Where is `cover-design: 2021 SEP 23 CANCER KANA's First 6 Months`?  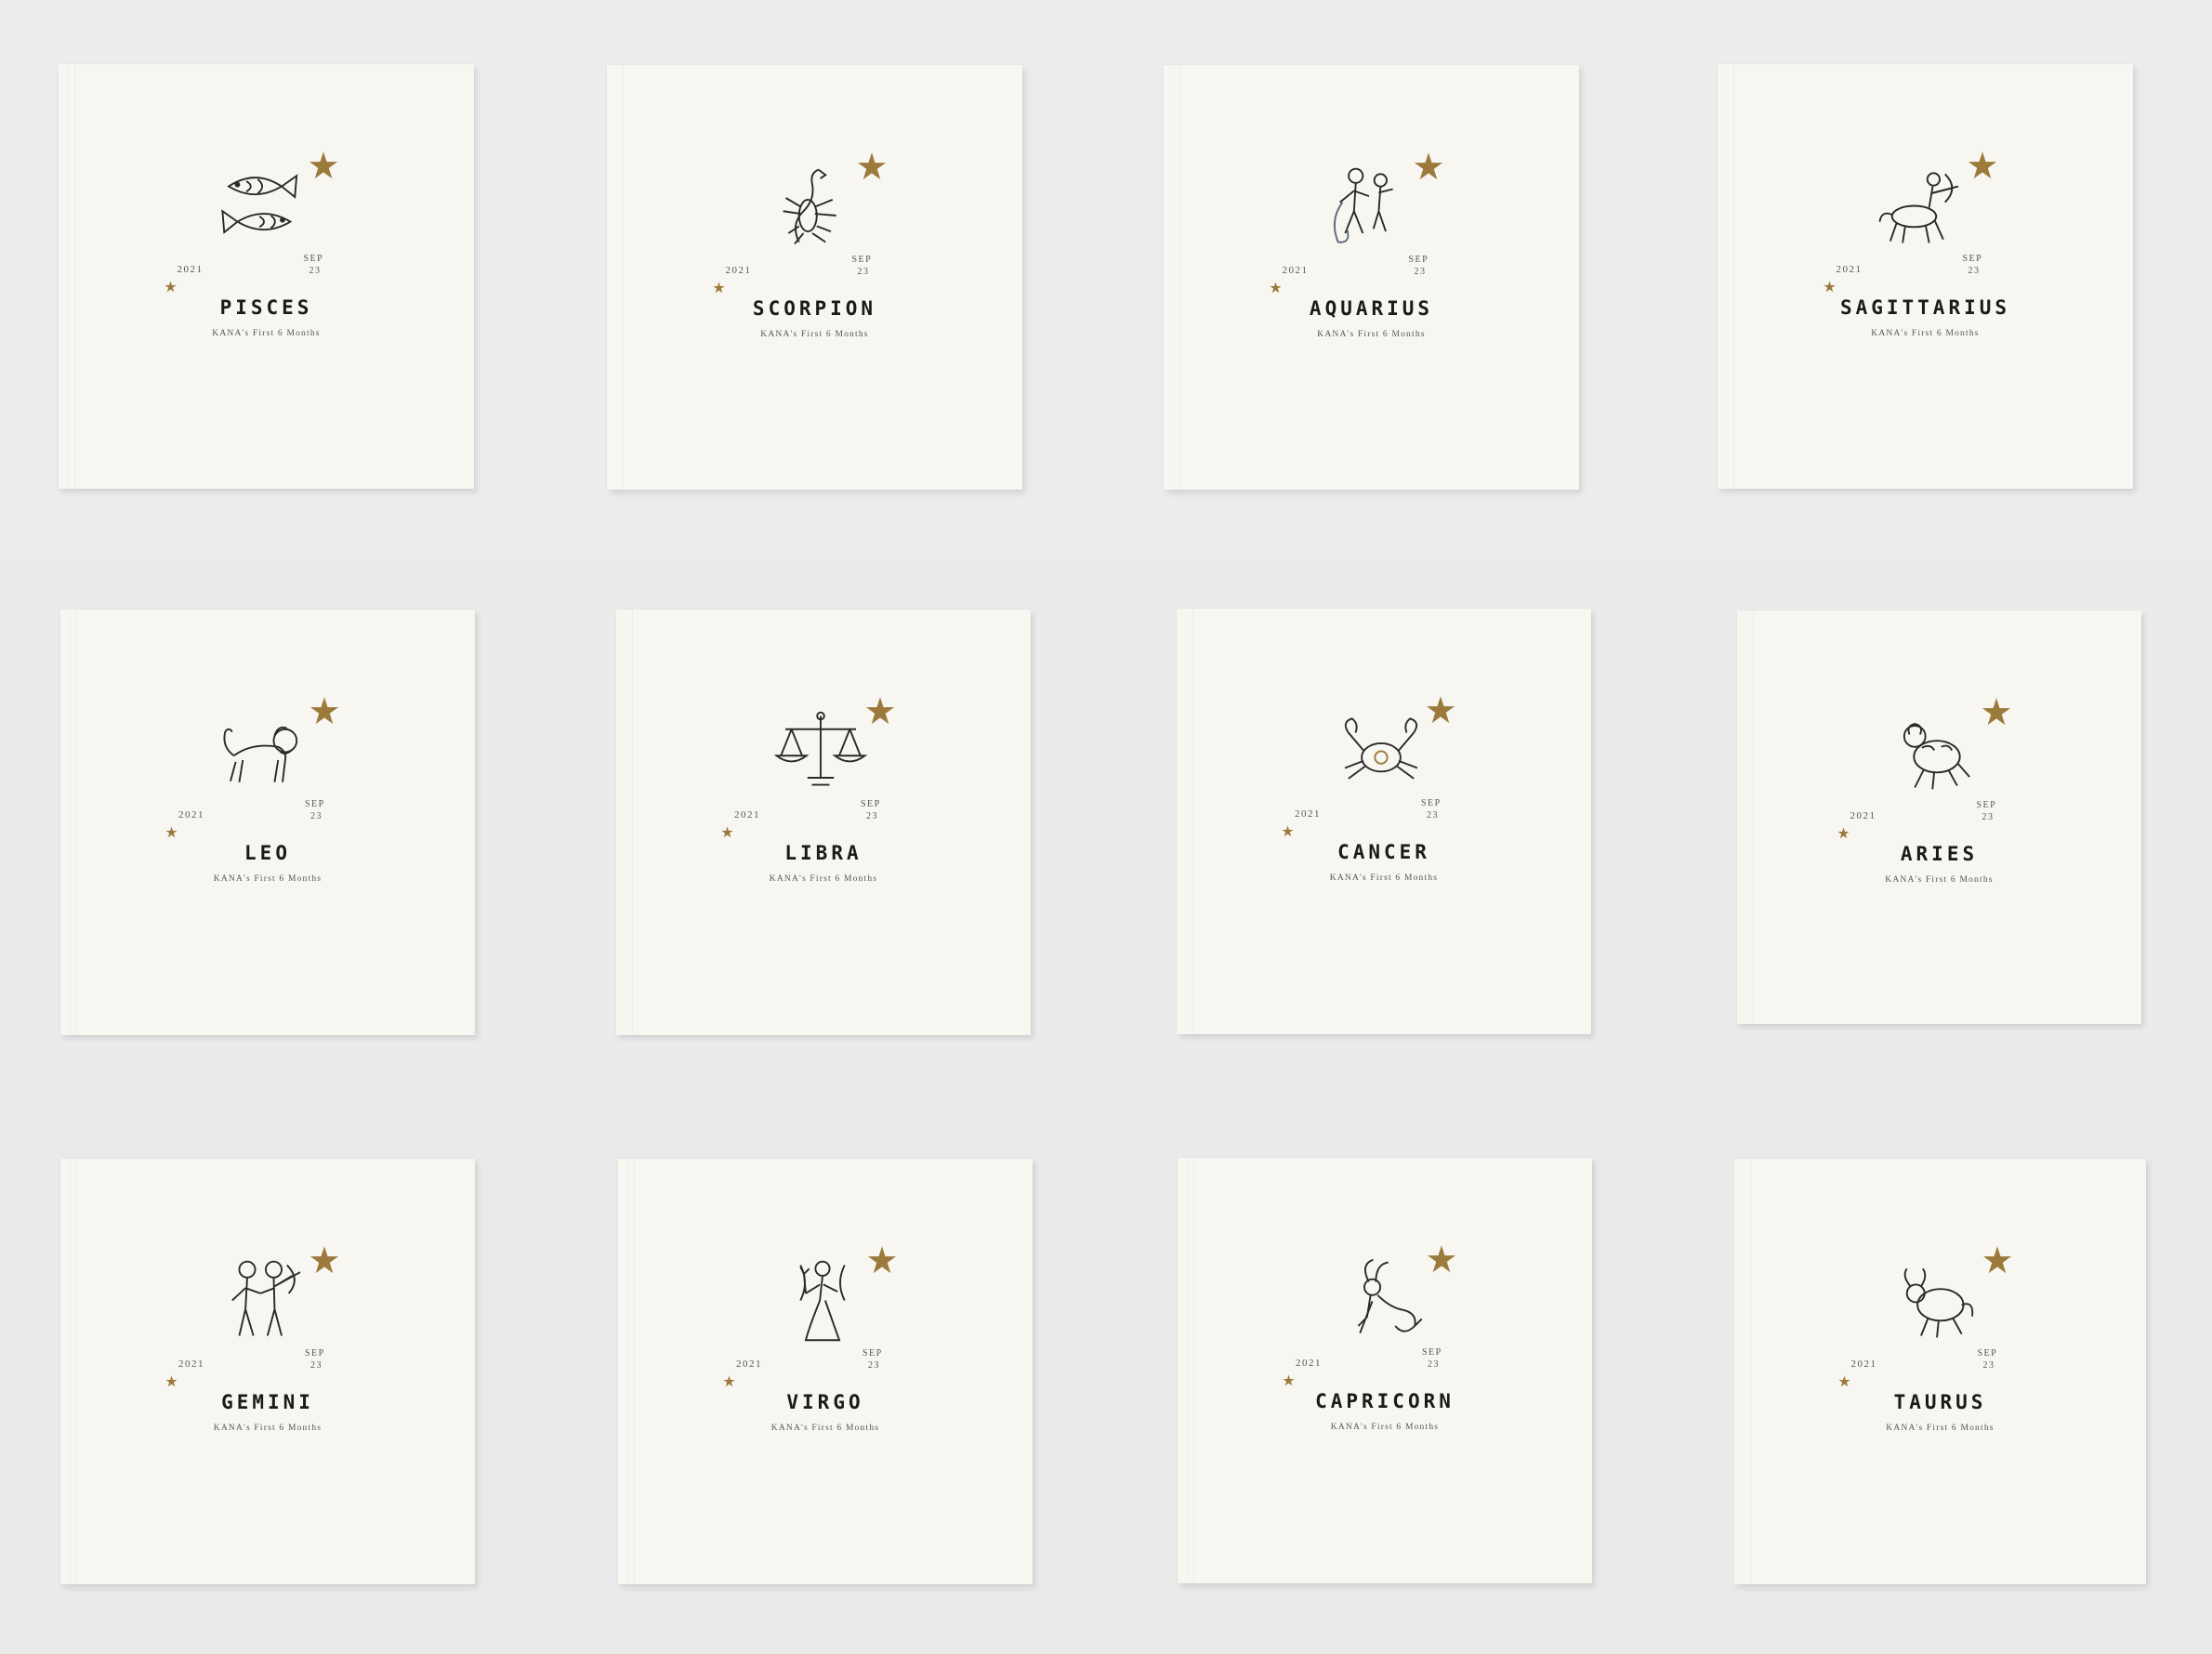 cover-design: 2021 SEP 23 CANCER KANA's First 6 Months is located at coordinates (1384, 785).